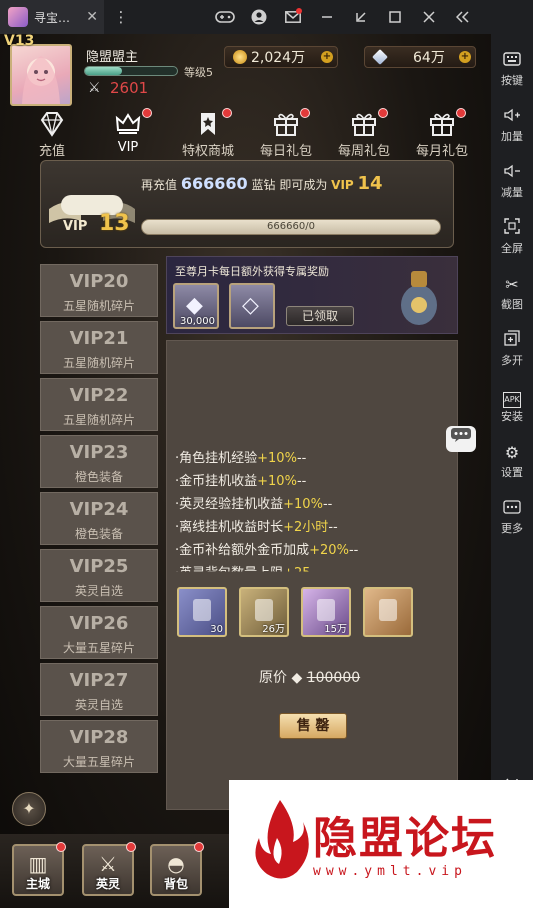  I want to click on tab-monthly-pack: 每月礼包, so click(442, 132).